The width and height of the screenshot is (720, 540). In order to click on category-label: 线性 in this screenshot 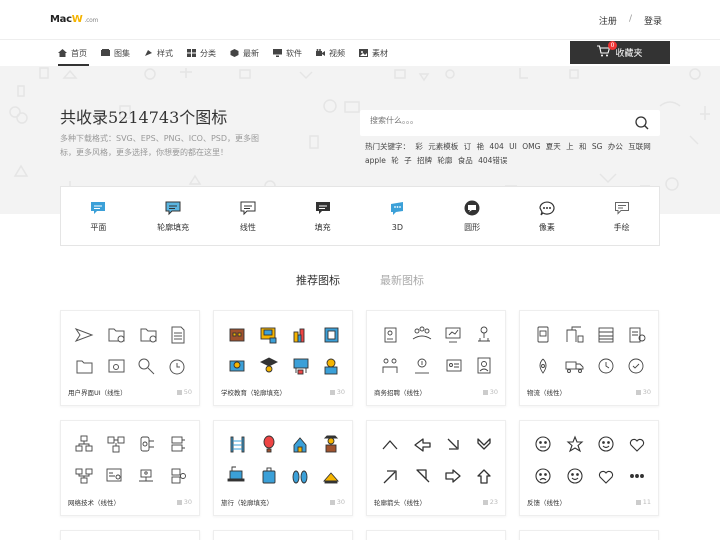, I will do `click(247, 227)`.